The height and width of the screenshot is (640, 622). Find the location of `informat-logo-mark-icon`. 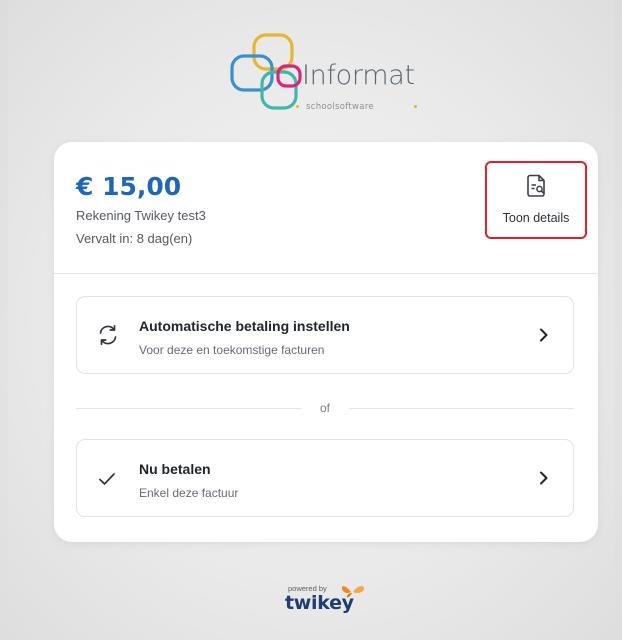

informat-logo-mark-icon is located at coordinates (266, 71).